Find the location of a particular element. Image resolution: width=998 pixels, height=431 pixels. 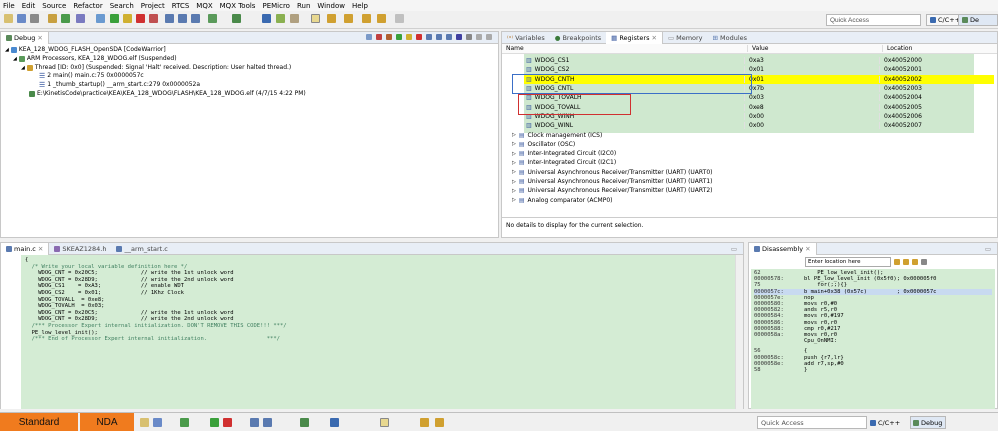

register-group: ▷ ▤ Inter-Integrated Circuit (I2C0) is located at coordinates (752, 153).